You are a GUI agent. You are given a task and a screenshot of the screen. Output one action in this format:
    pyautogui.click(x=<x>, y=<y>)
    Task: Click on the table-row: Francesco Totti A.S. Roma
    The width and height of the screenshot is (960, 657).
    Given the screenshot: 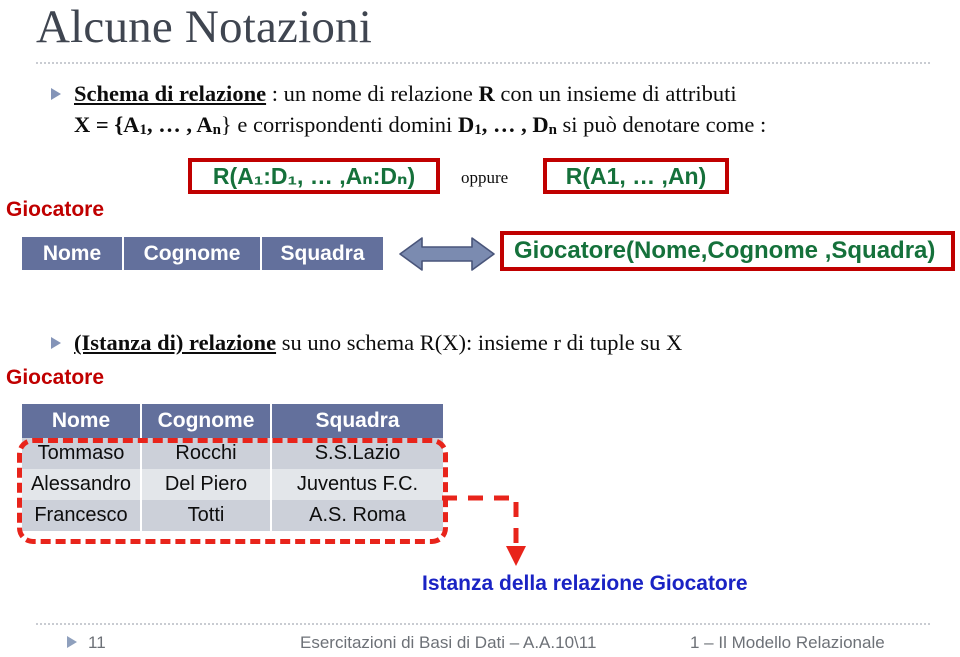 What is the action you would take?
    pyautogui.click(x=232, y=515)
    